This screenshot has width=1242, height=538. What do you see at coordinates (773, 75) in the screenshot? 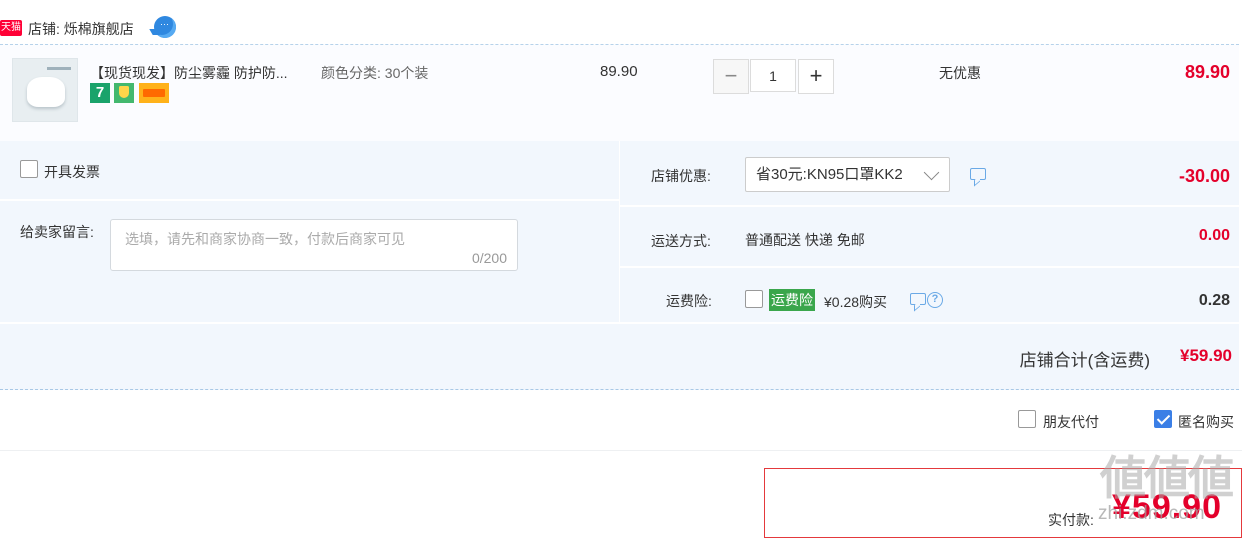
I see `quantity-input` at bounding box center [773, 75].